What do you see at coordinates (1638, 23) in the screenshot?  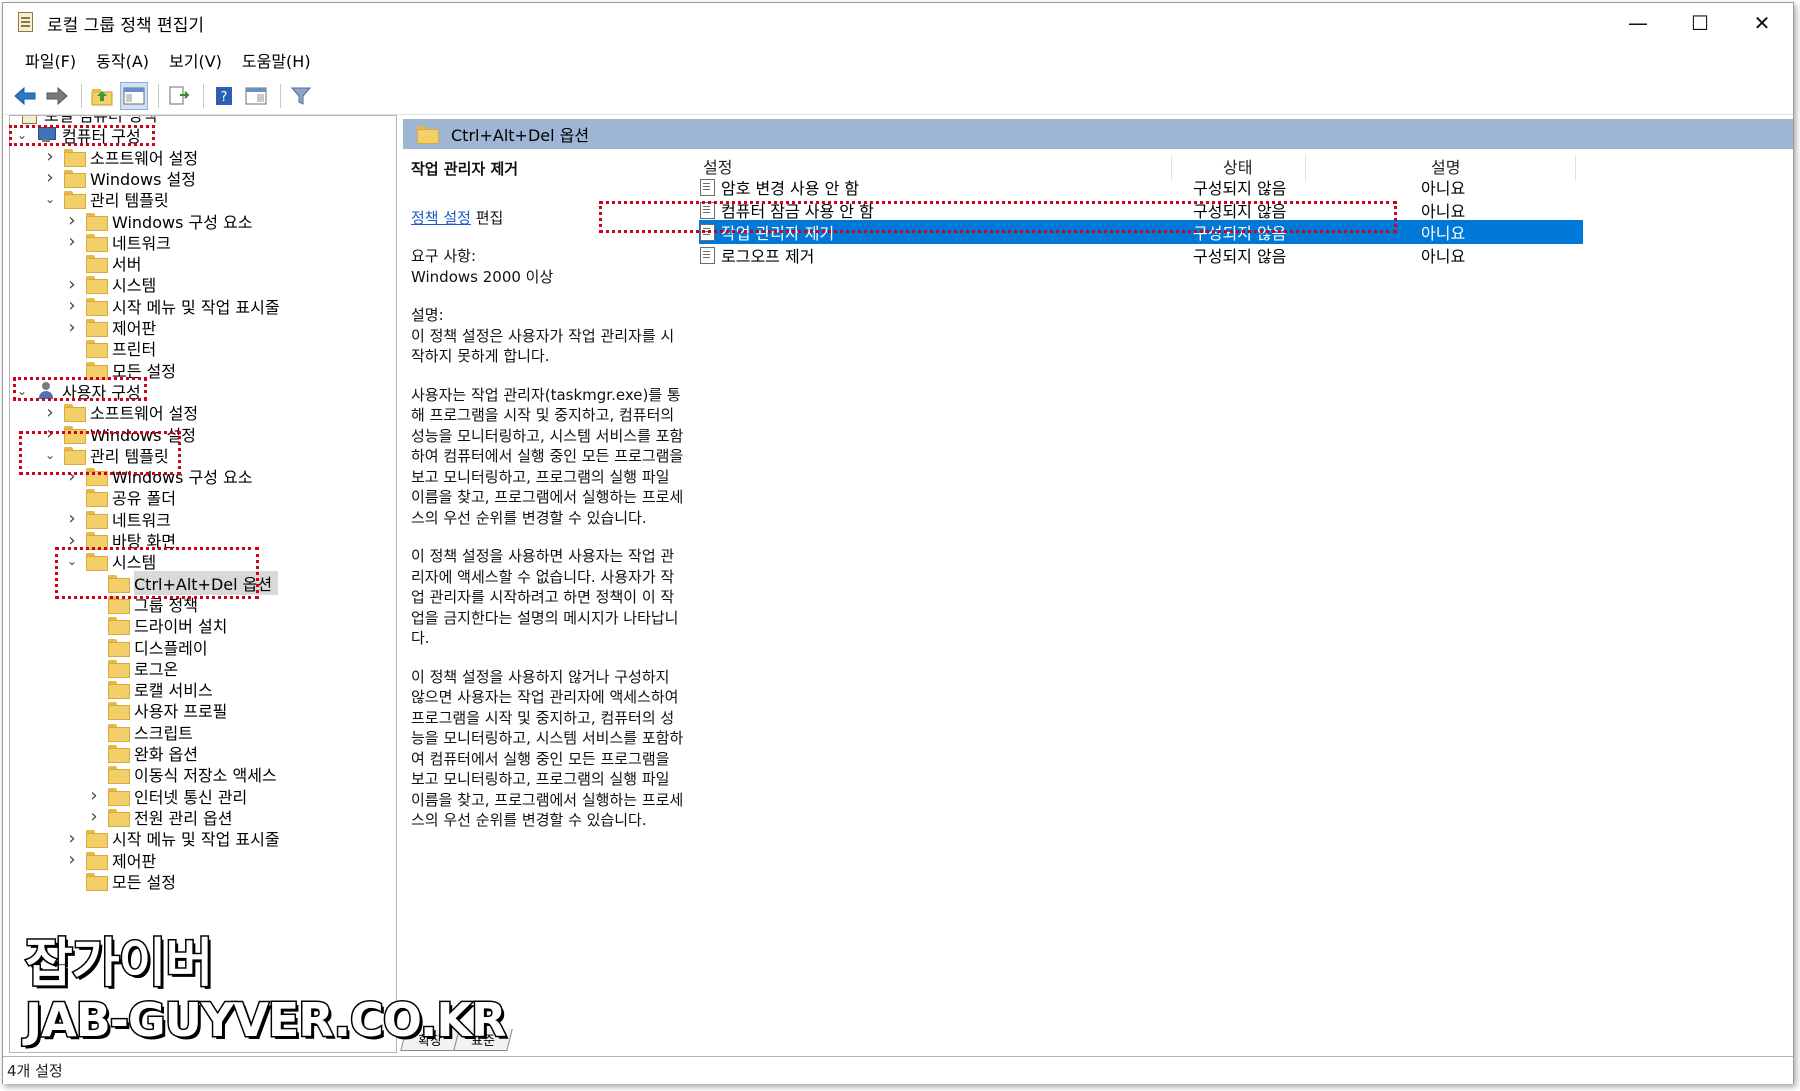 I see `minimize-button: —` at bounding box center [1638, 23].